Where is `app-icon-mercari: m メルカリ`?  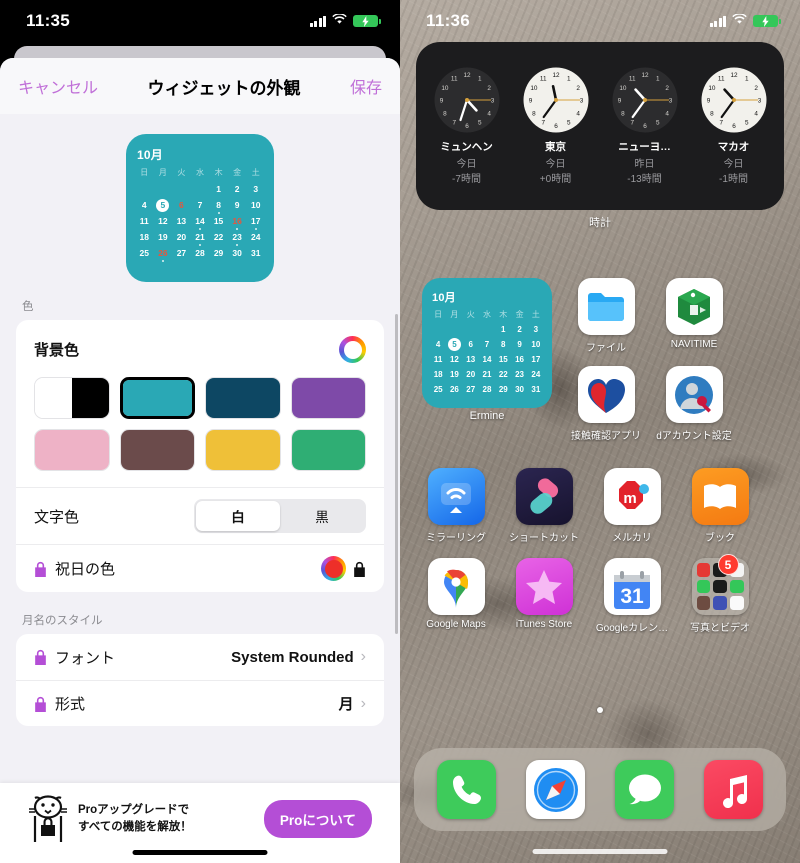 app-icon-mercari: m メルカリ is located at coordinates (632, 506).